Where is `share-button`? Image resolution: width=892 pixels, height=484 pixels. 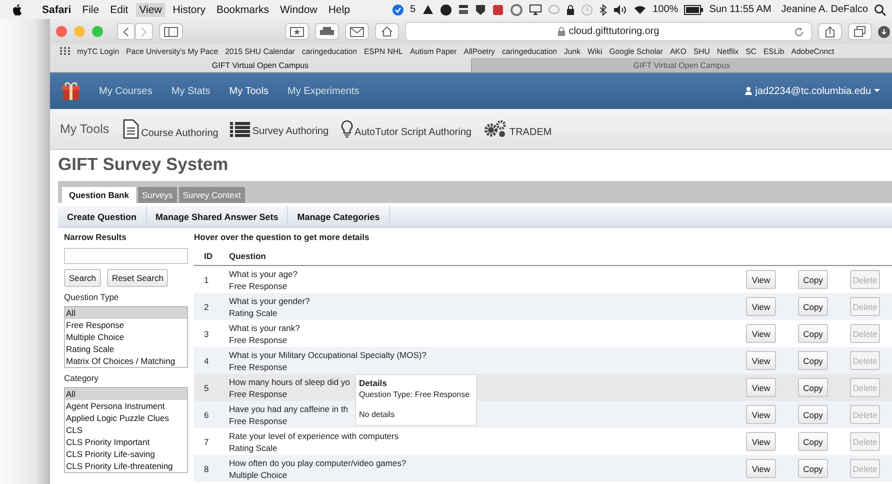
share-button is located at coordinates (830, 31).